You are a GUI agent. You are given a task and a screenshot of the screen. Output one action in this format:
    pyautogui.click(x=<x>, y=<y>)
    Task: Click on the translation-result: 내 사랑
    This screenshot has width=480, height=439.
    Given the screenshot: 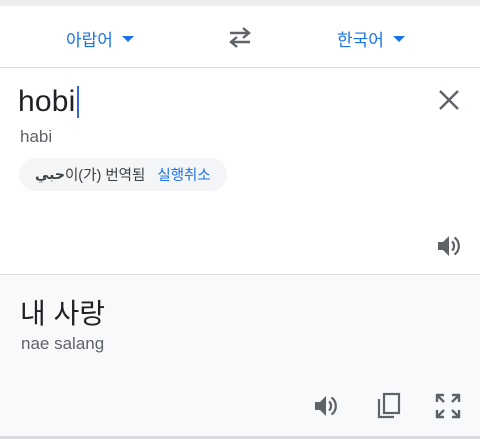 What is the action you would take?
    pyautogui.click(x=63, y=313)
    